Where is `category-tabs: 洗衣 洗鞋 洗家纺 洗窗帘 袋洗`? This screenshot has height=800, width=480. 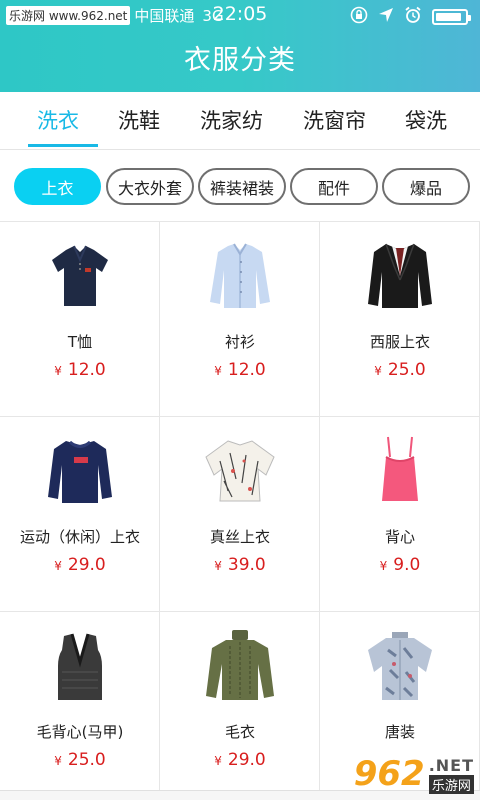 category-tabs: 洗衣 洗鞋 洗家纺 洗窗帘 袋洗 is located at coordinates (240, 121).